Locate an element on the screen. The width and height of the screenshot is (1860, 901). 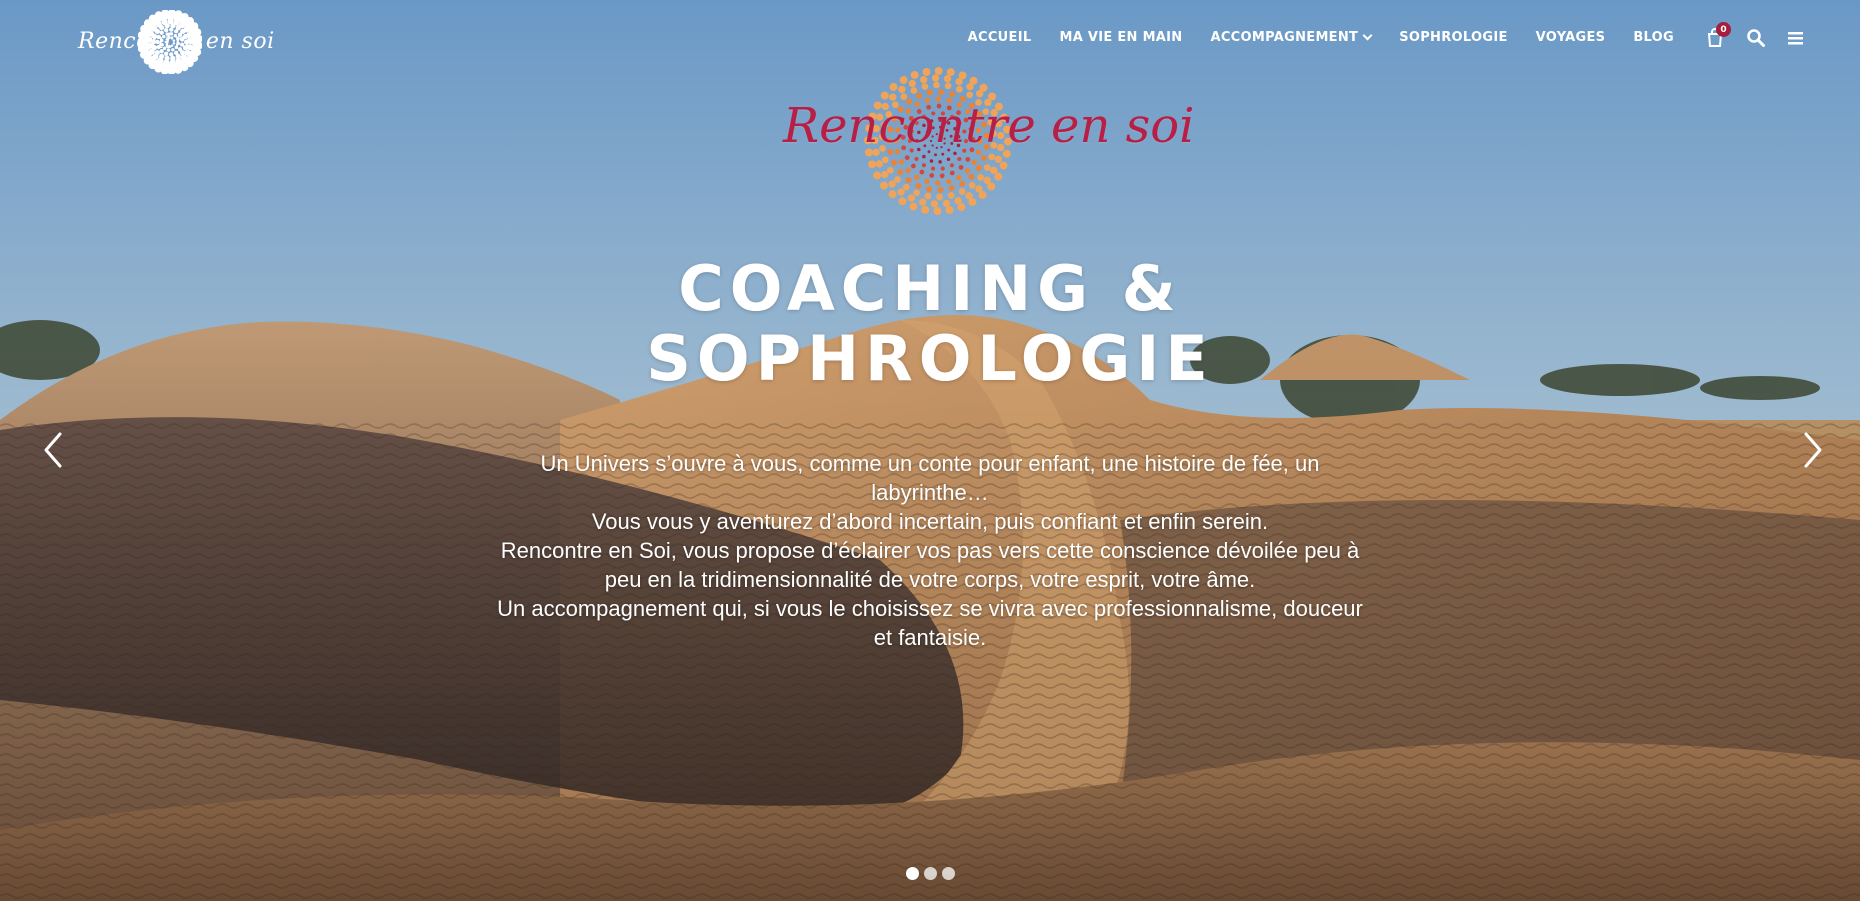
cart-button: 0 is located at coordinates (1718, 35).